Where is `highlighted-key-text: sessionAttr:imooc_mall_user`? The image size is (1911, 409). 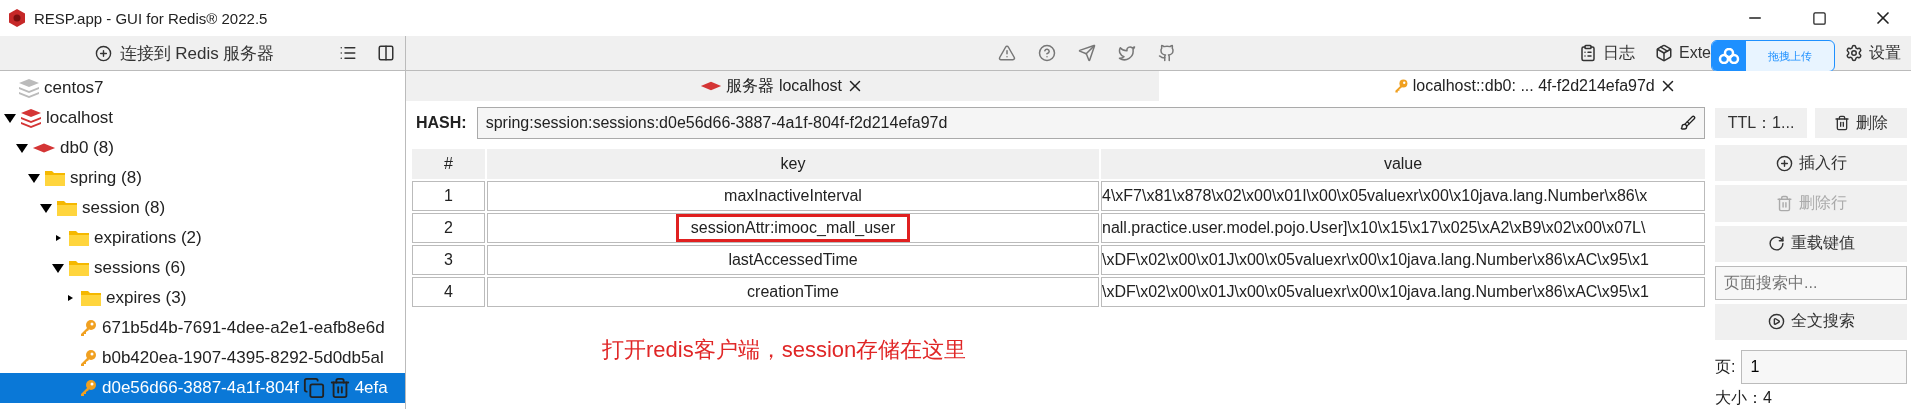
highlighted-key-text: sessionAttr:imooc_mall_user is located at coordinates (793, 228).